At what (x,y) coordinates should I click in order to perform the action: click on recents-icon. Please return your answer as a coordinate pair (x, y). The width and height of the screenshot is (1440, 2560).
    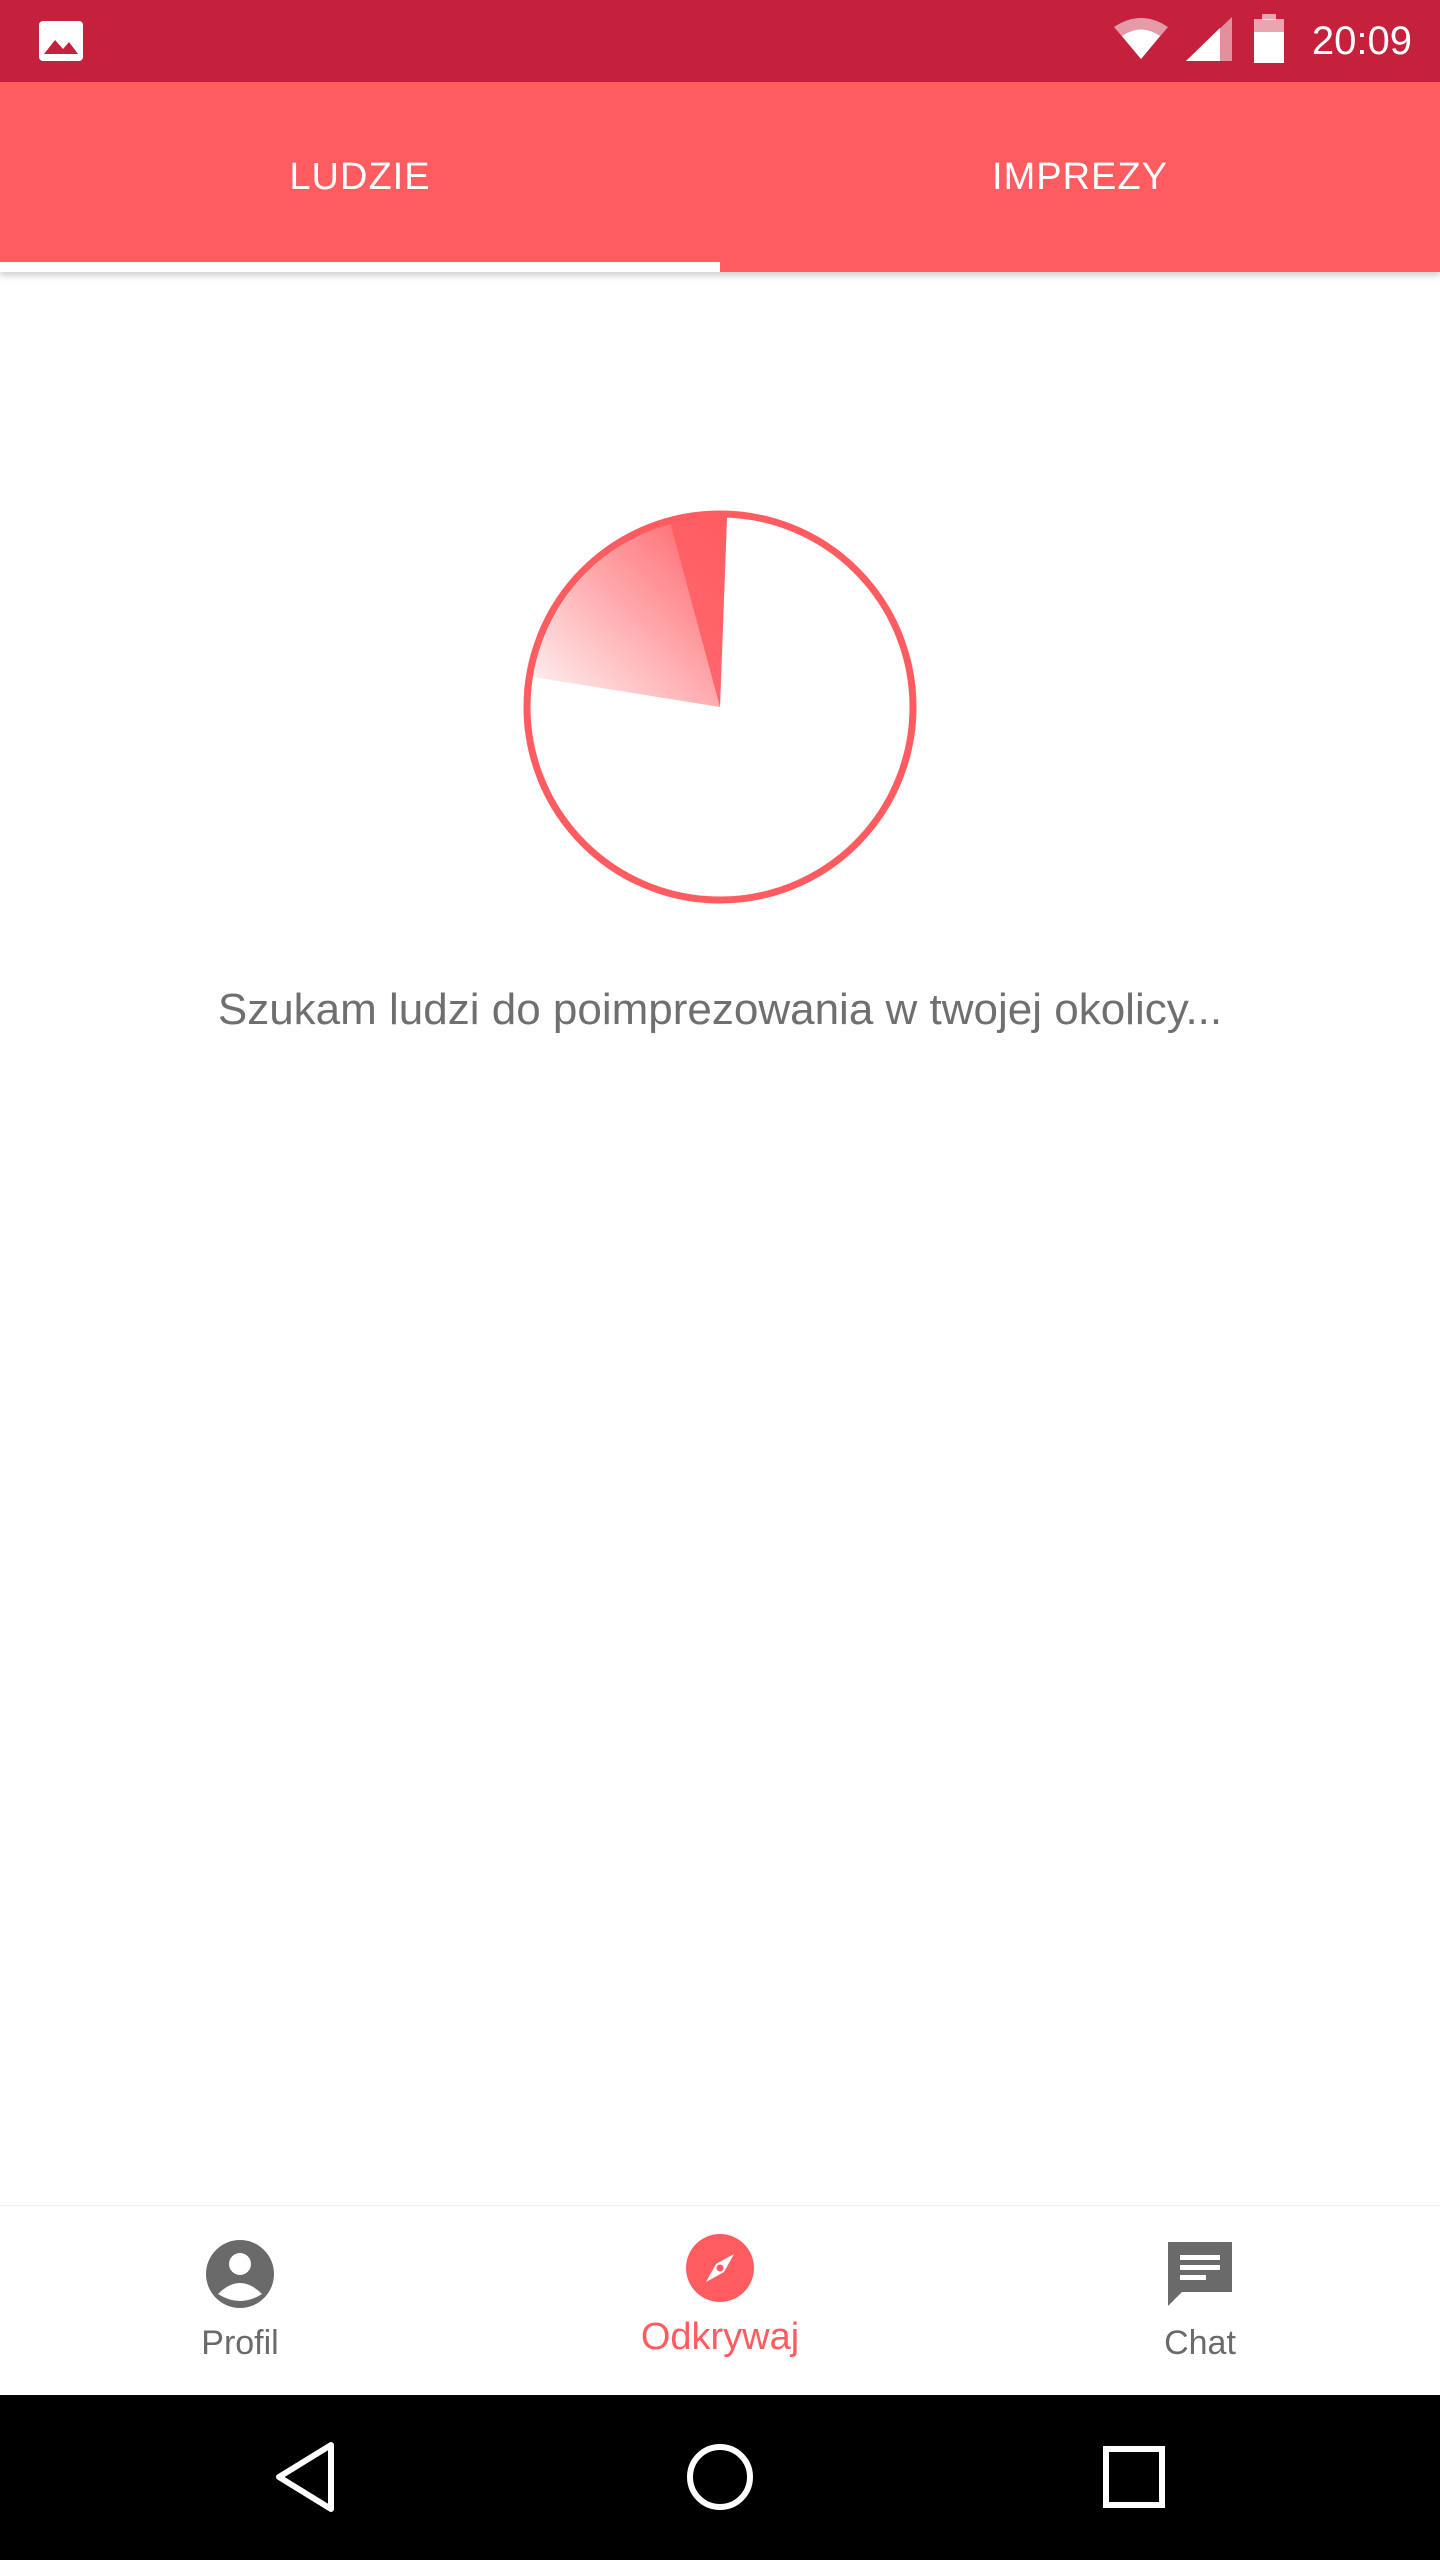
    Looking at the image, I should click on (1134, 2477).